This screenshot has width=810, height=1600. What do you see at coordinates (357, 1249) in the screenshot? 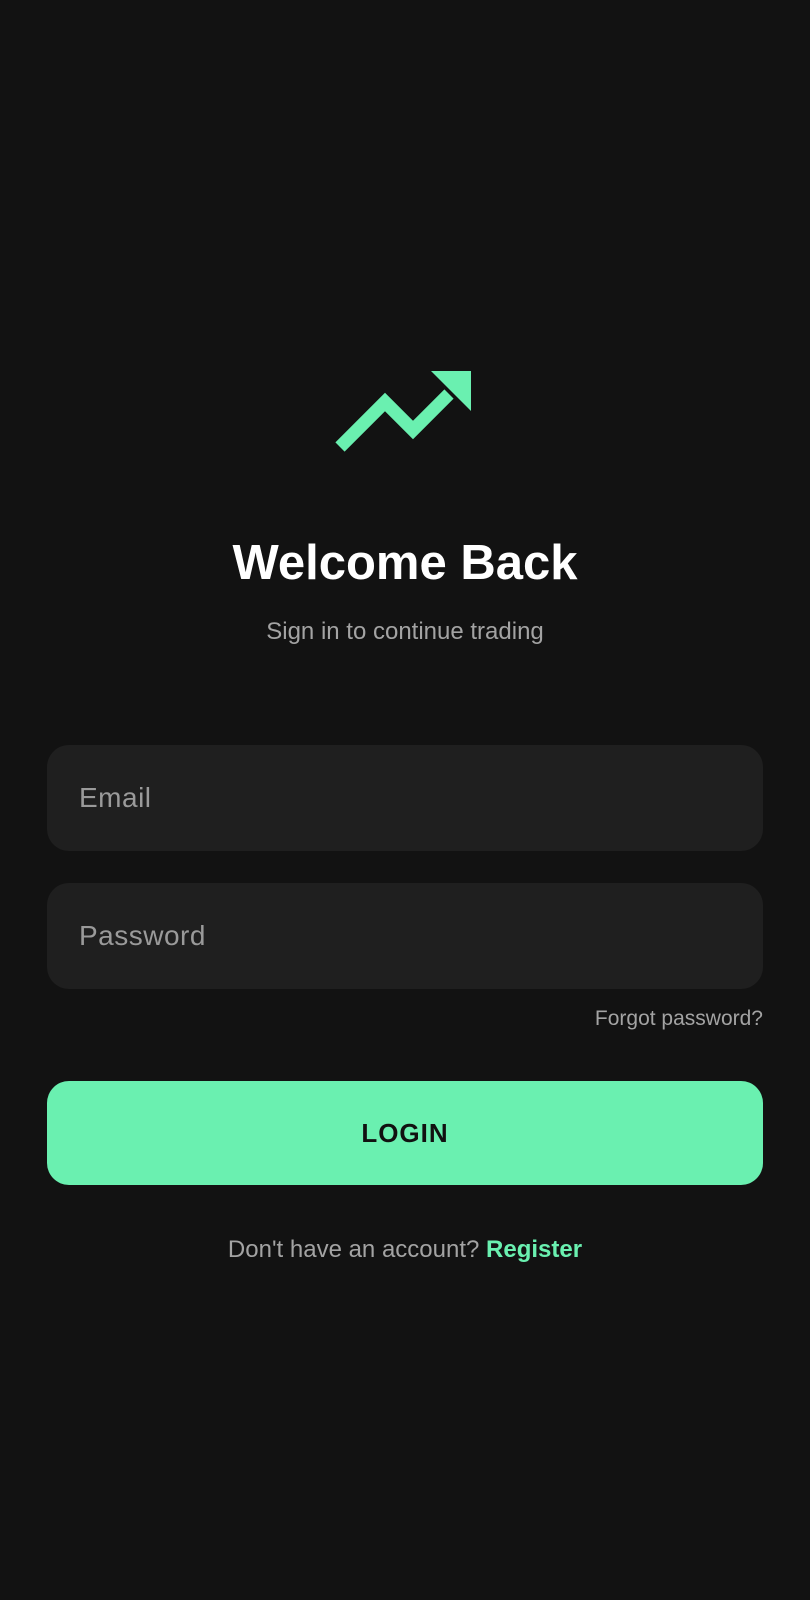
I see `register-prompt: Don't have an account?` at bounding box center [357, 1249].